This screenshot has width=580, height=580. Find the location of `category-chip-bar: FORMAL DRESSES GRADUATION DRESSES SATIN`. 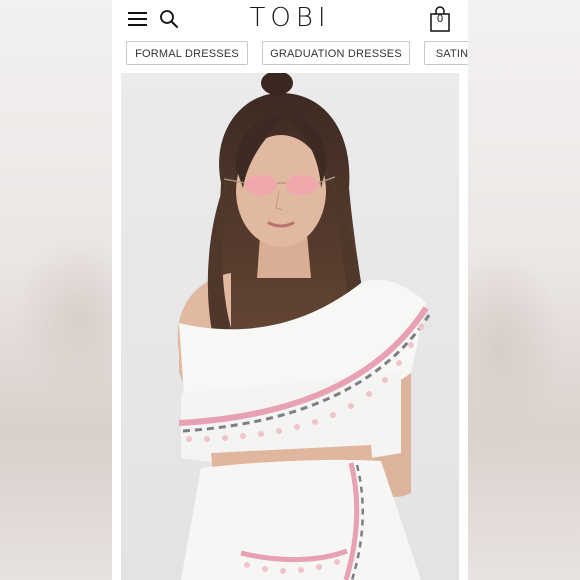

category-chip-bar: FORMAL DRESSES GRADUATION DRESSES SATIN is located at coordinates (290, 54).